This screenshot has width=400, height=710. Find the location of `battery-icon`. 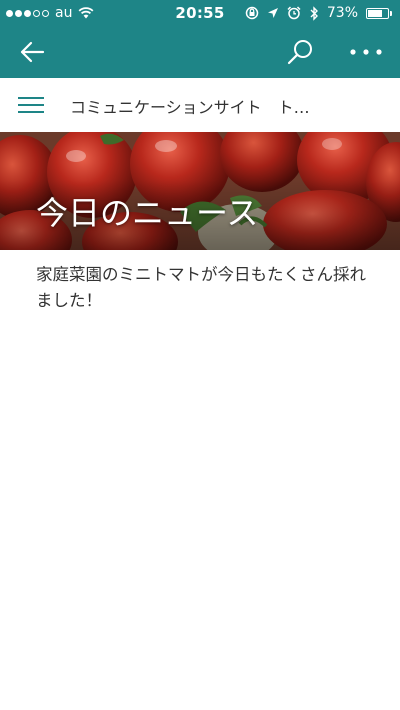

battery-icon is located at coordinates (379, 13).